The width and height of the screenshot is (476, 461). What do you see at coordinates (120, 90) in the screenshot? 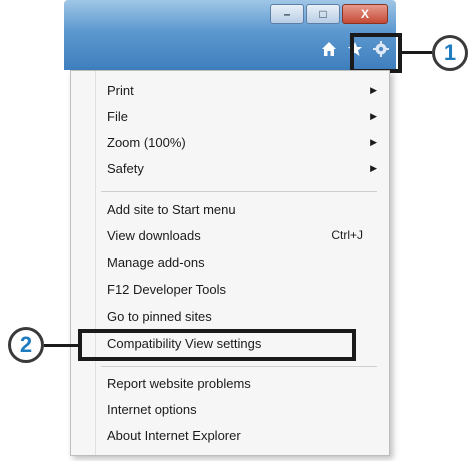
I see `menu-item-label: Print` at bounding box center [120, 90].